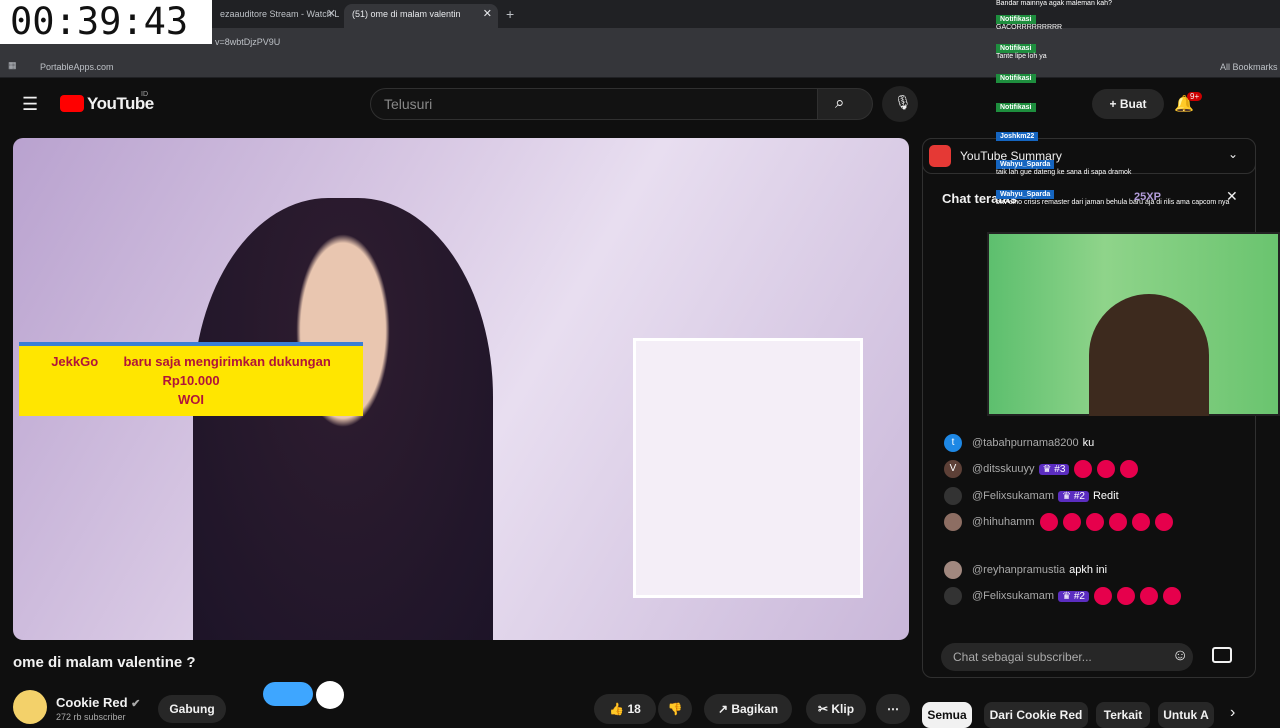 This screenshot has width=1280, height=728. What do you see at coordinates (1149, 355) in the screenshot?
I see `webcam-person` at bounding box center [1149, 355].